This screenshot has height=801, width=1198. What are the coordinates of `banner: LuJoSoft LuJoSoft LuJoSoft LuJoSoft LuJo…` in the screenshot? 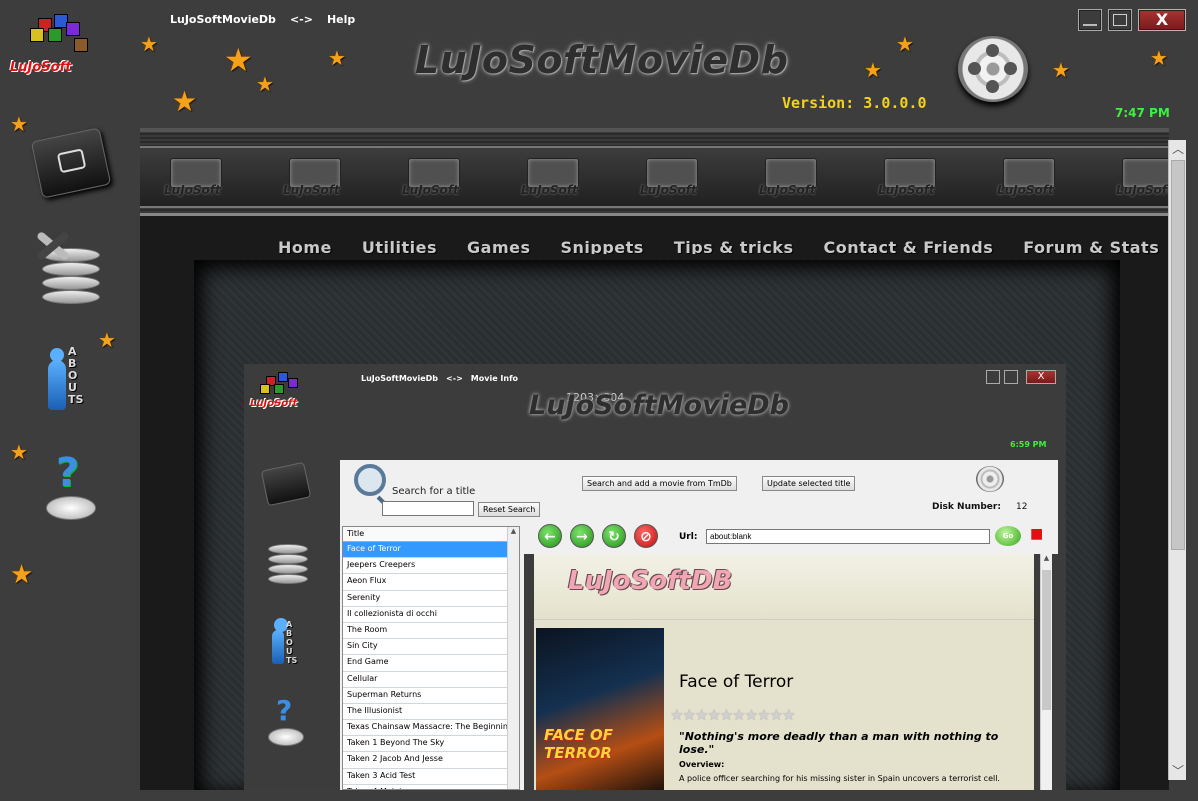 It's located at (654, 172).